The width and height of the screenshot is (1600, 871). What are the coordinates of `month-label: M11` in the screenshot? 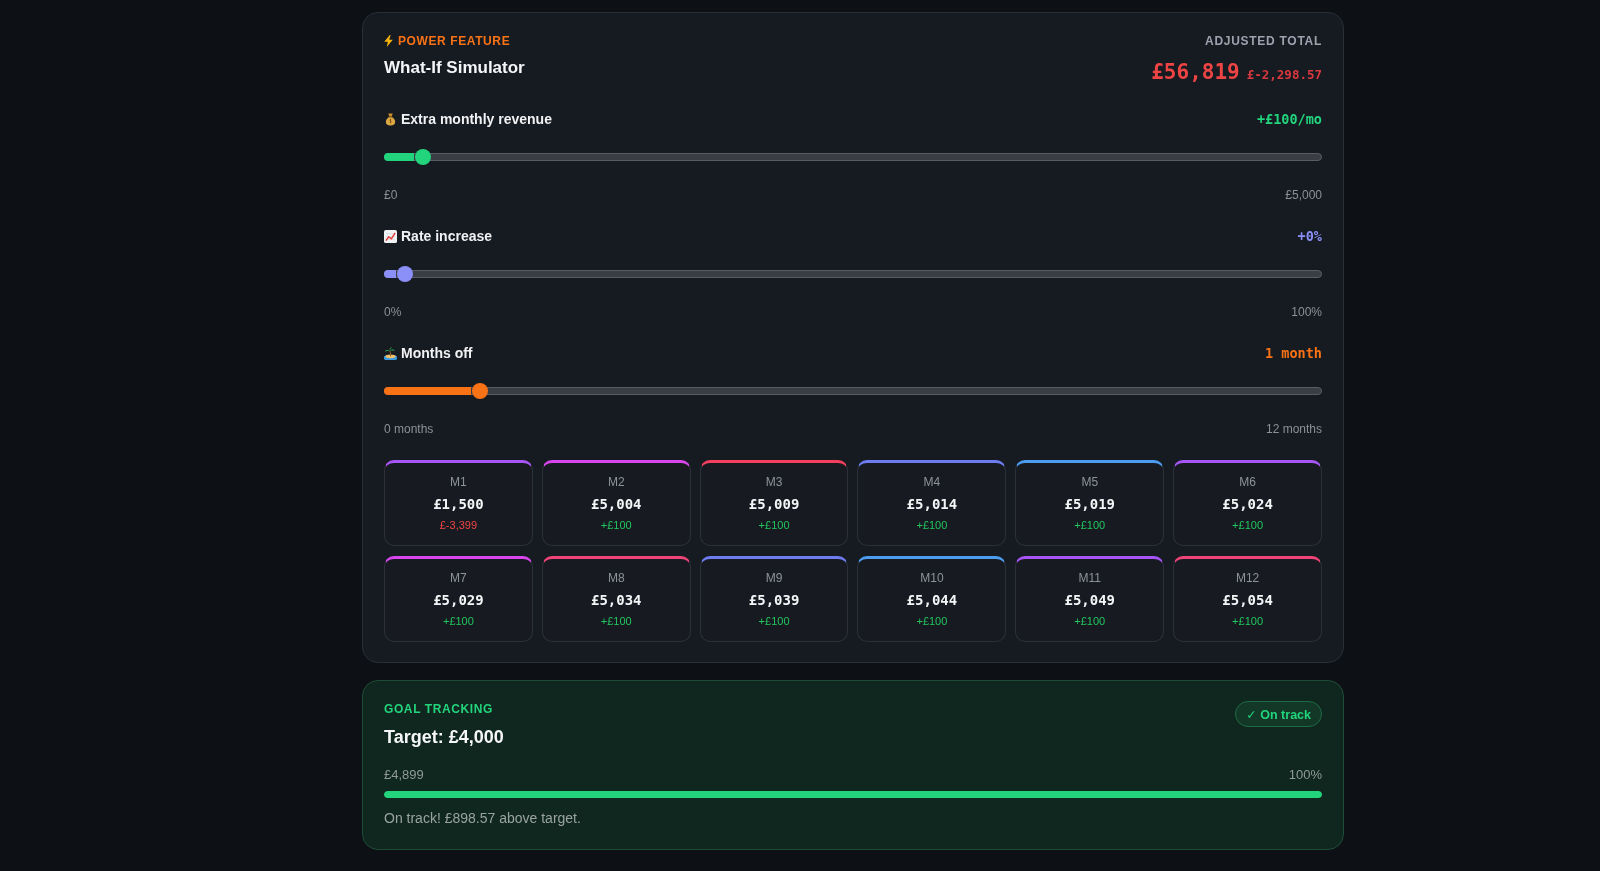 It's located at (1089, 578).